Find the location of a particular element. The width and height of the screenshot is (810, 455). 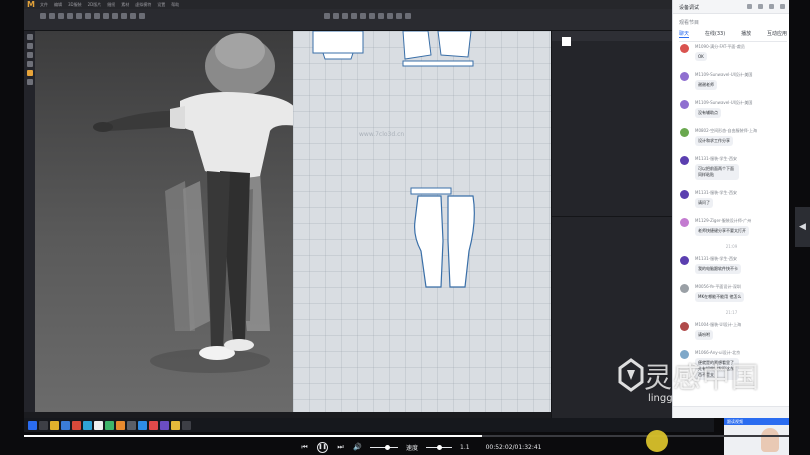

tool-curve-icon is located at coordinates (363, 16).